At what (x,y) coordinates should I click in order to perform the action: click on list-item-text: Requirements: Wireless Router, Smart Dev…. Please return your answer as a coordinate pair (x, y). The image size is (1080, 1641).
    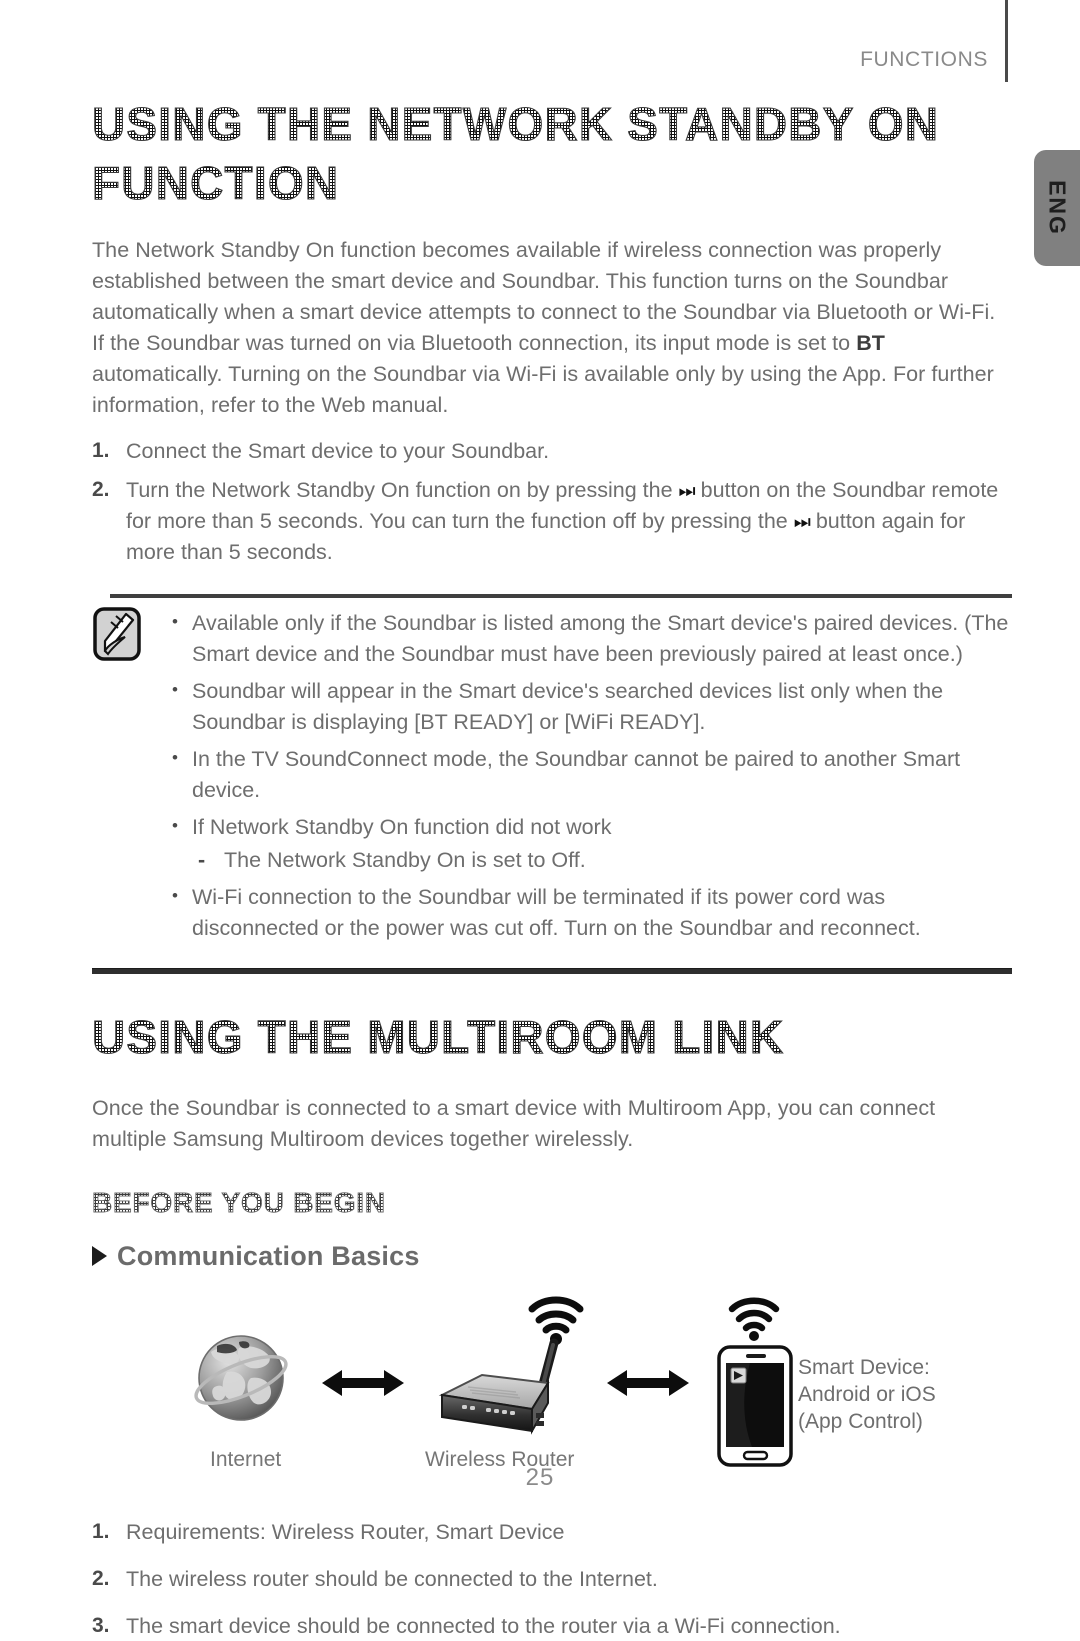
    Looking at the image, I should click on (569, 1532).